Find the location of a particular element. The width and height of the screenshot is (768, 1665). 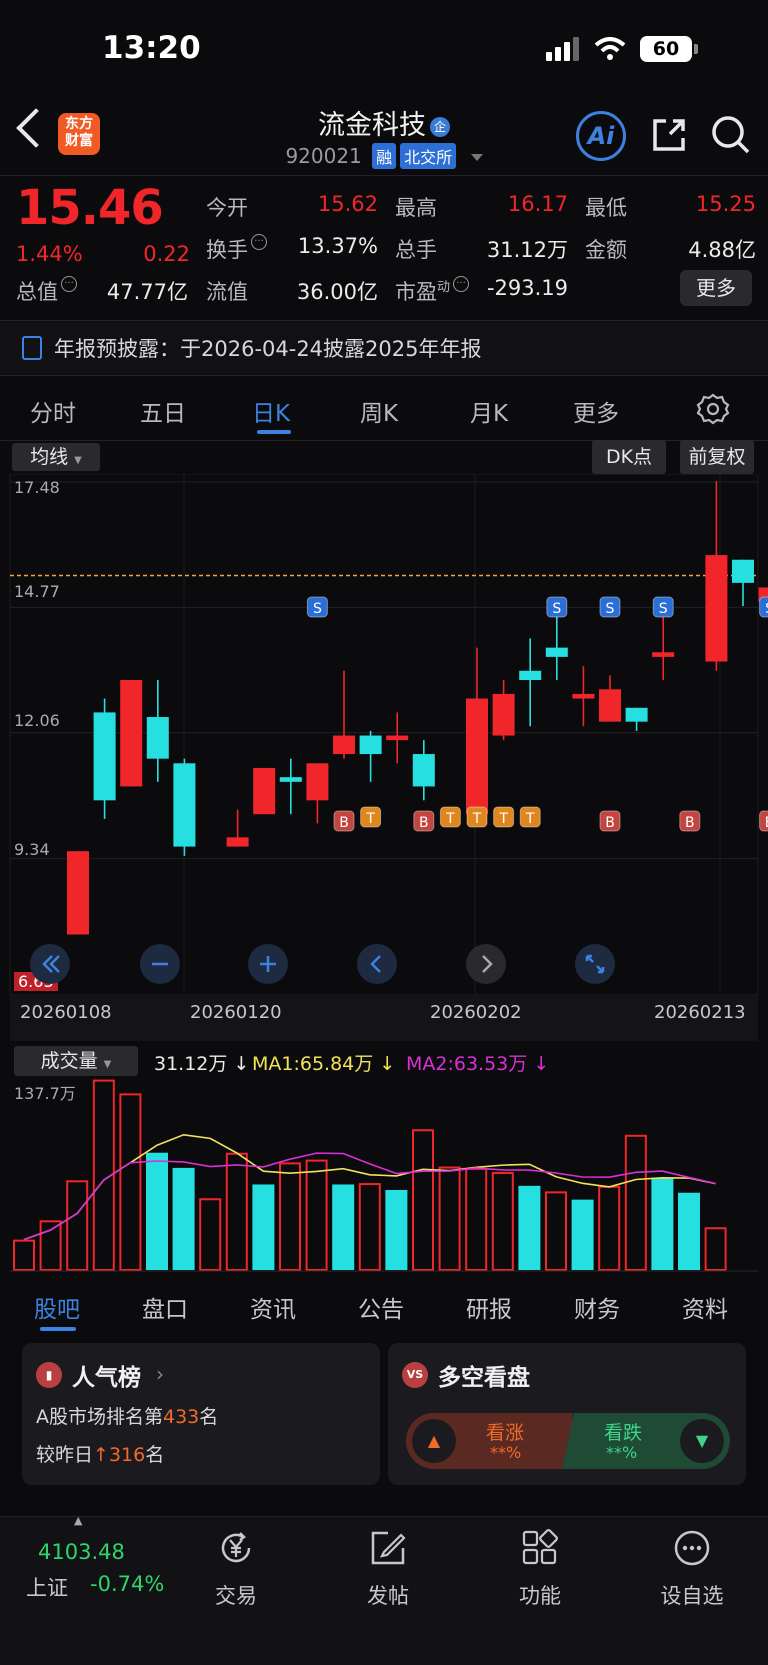

volume-ma1-text: MA1:65.84万 is located at coordinates (313, 1064).